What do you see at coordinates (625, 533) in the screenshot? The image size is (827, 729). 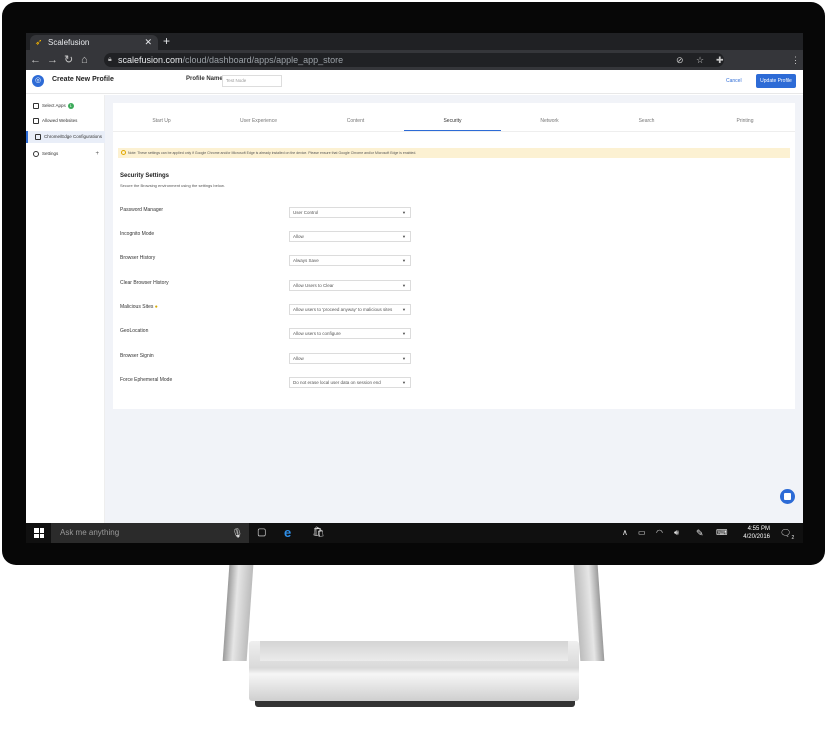 I see `chevron-up-icon: ∧` at bounding box center [625, 533].